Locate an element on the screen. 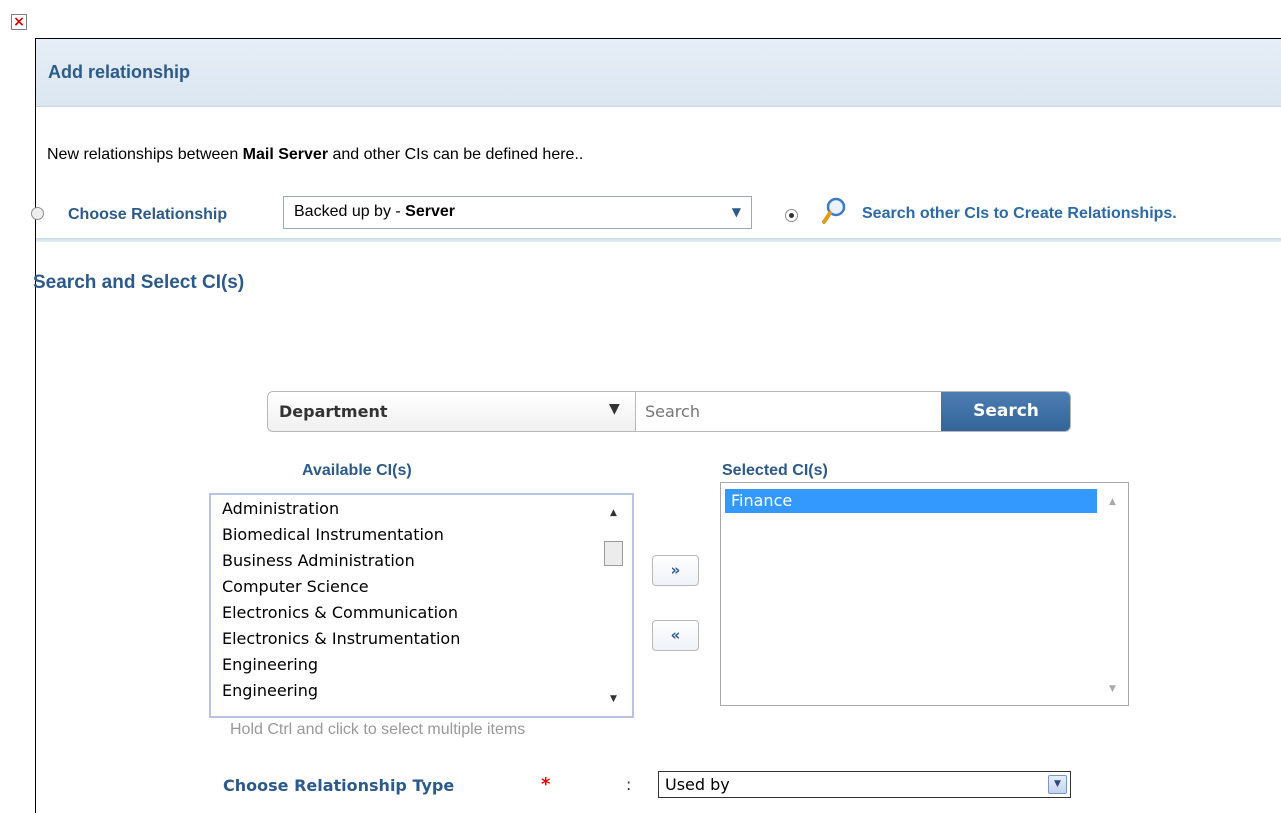  dialog-titlebar is located at coordinates (658, 73).